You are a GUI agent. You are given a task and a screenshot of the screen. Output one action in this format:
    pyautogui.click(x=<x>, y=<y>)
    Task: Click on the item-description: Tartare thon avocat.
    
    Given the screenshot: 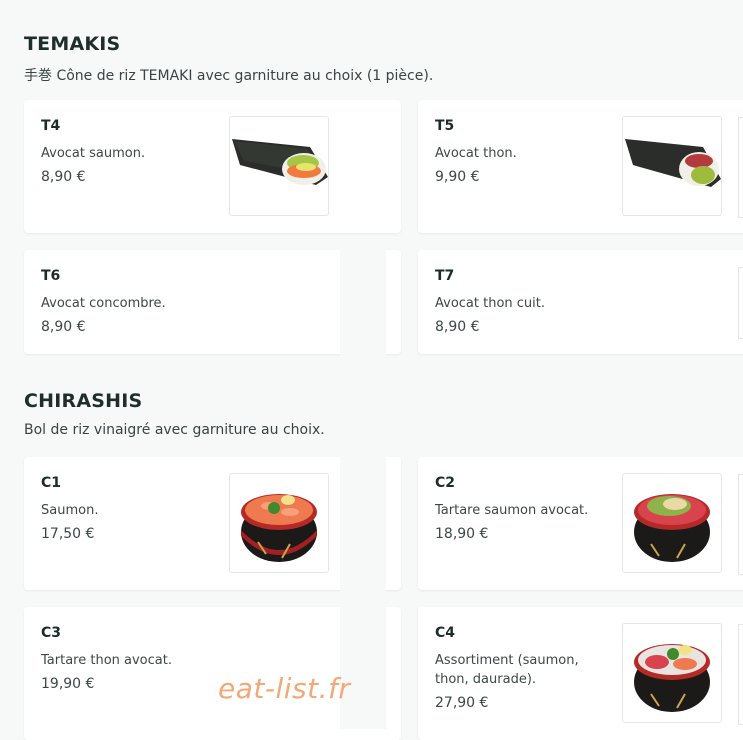 What is the action you would take?
    pyautogui.click(x=106, y=660)
    